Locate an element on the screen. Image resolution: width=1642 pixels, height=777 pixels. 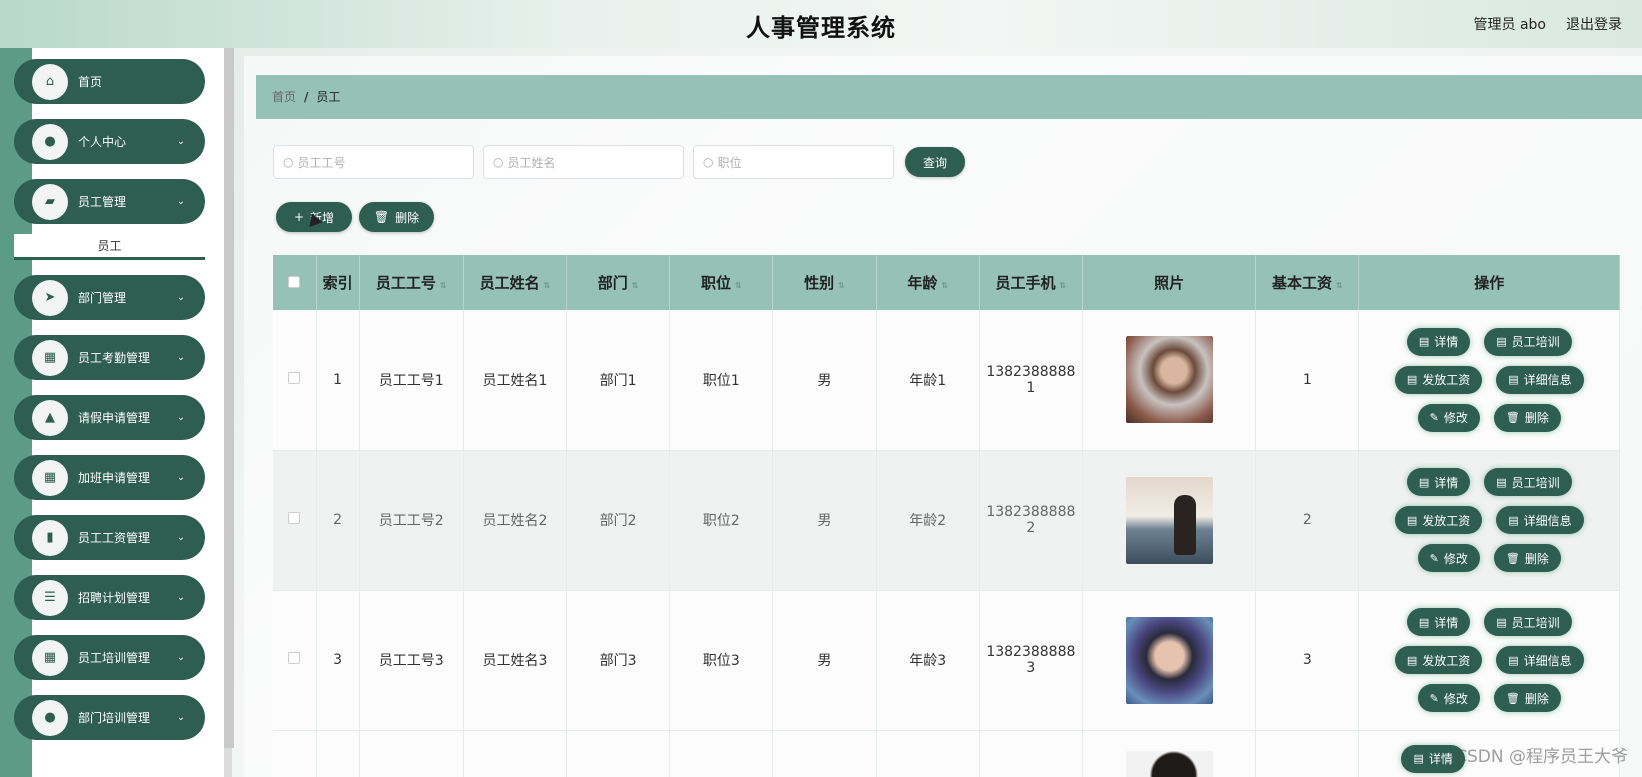
action-label: 发放工资 is located at coordinates (1446, 380).